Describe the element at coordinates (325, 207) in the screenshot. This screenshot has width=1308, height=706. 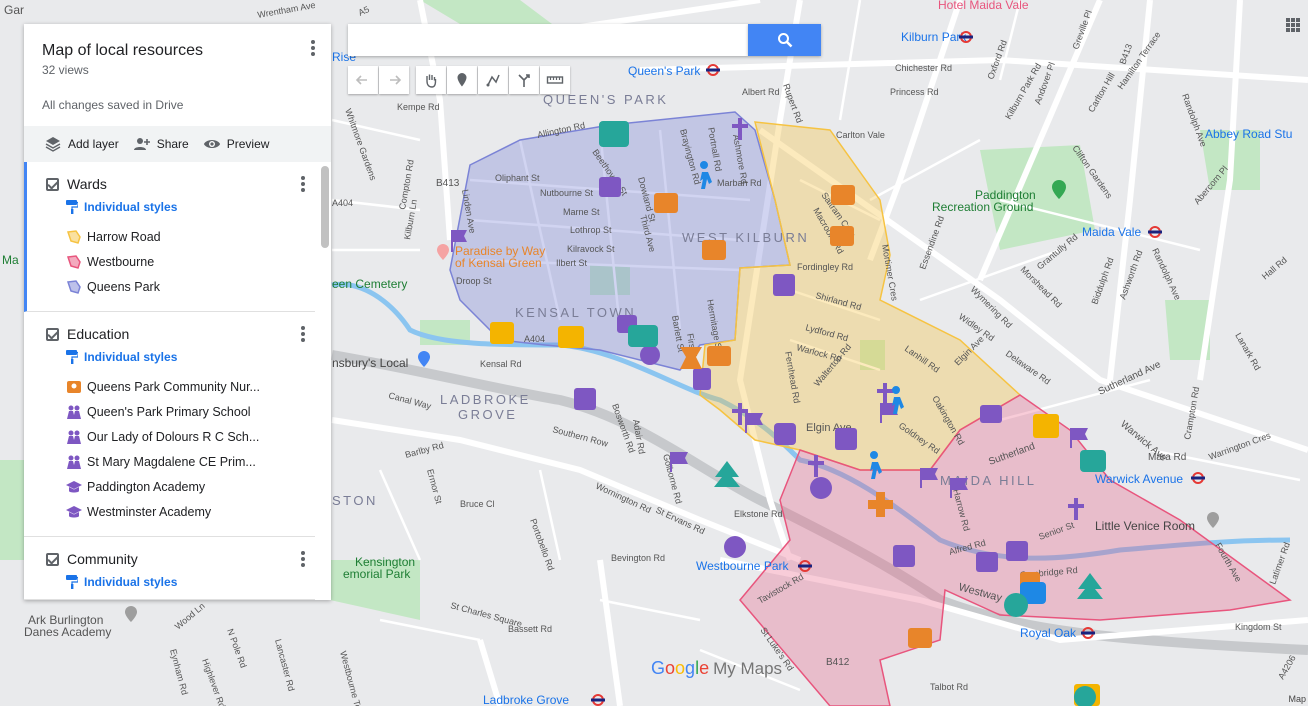
I see `layers-scrollbar` at that location.